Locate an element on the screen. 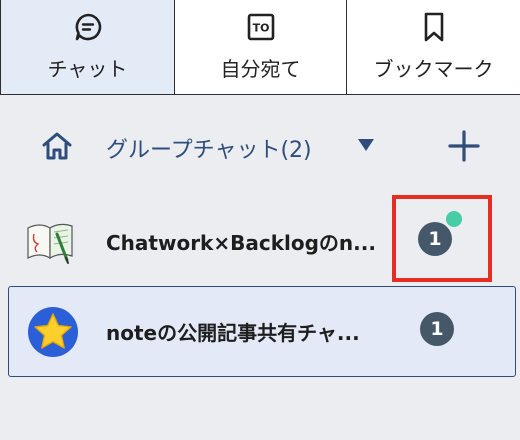 The height and width of the screenshot is (440, 520). star-icon is located at coordinates (53, 332).